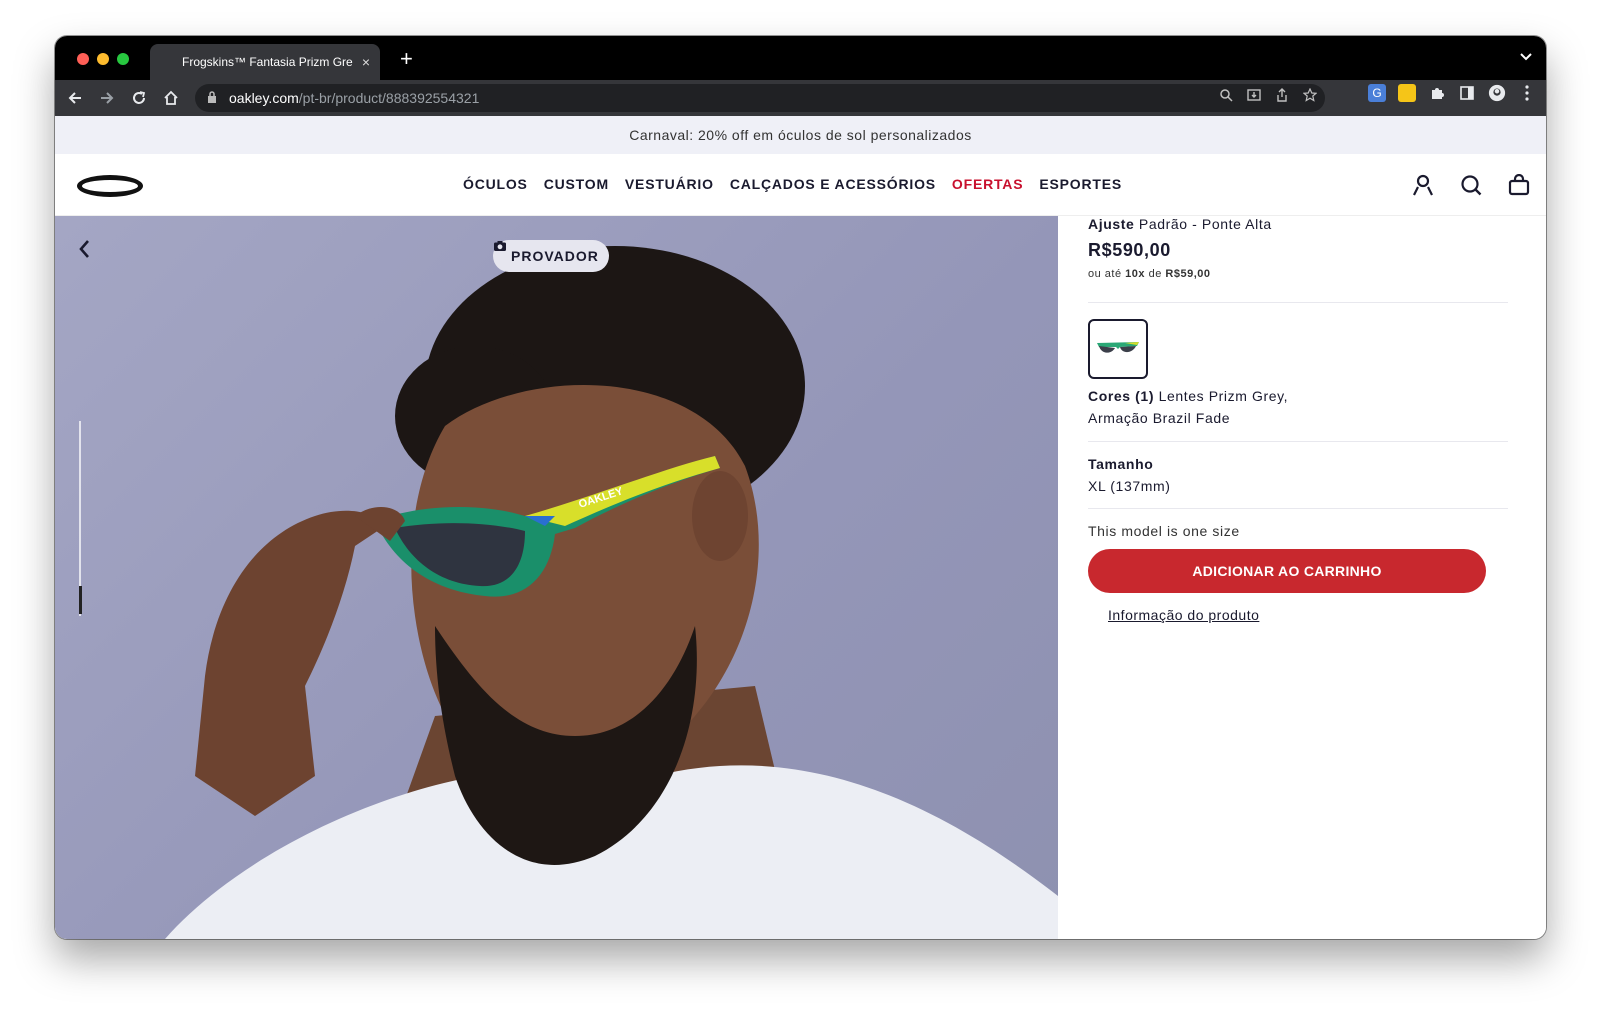  I want to click on add-to-cart-button: ADICIONAR AO CARRINHO, so click(1287, 571).